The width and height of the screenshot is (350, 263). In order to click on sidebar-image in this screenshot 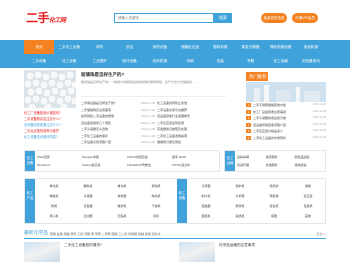, I will do `click(286, 92)`.